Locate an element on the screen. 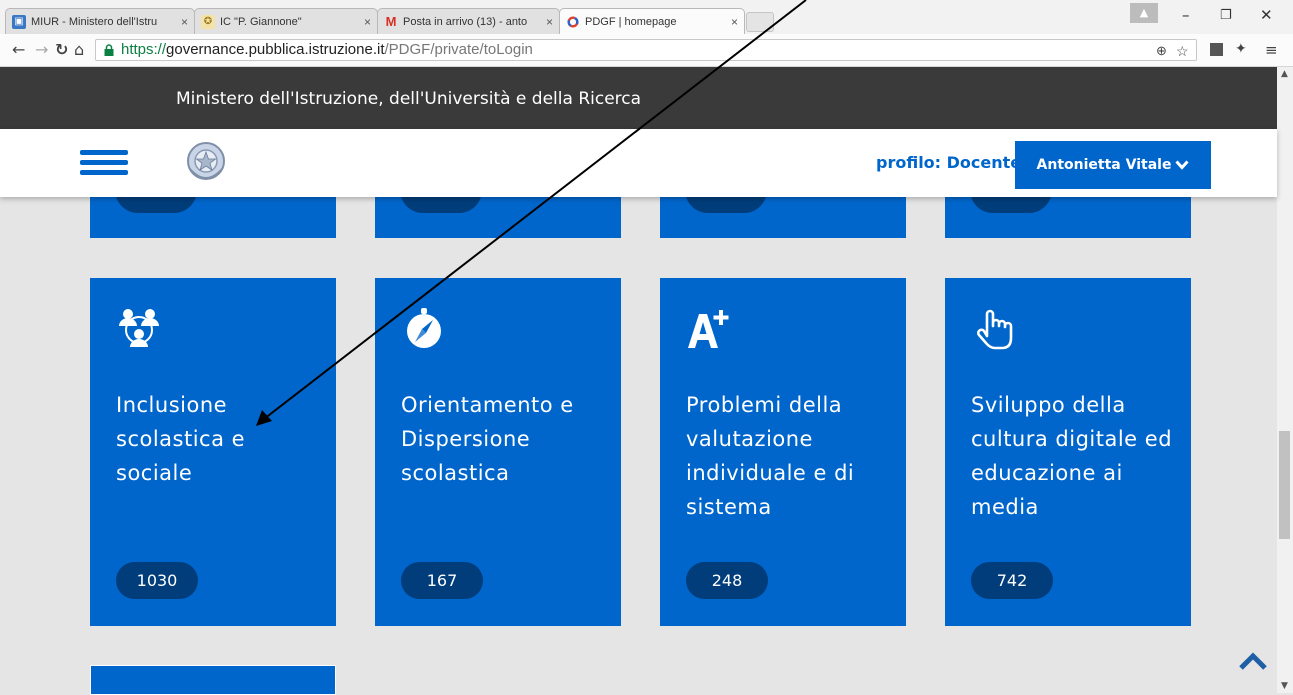  a-plus-icon is located at coordinates (708, 329).